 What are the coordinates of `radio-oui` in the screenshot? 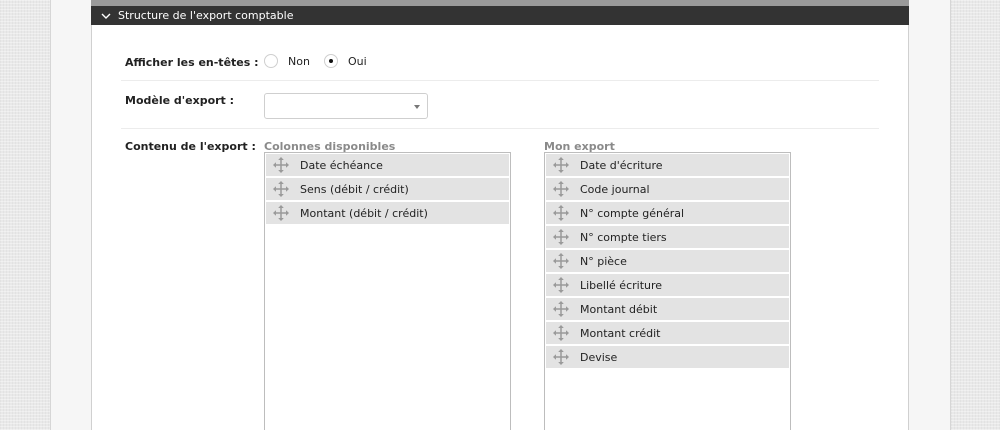 It's located at (330, 61).